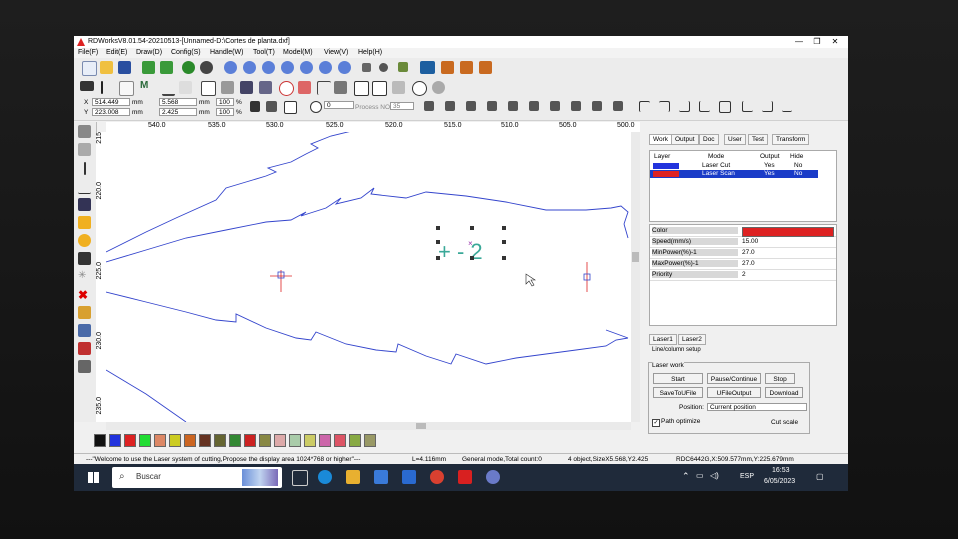  What do you see at coordinates (265, 87) in the screenshot?
I see `resize-icon` at bounding box center [265, 87].